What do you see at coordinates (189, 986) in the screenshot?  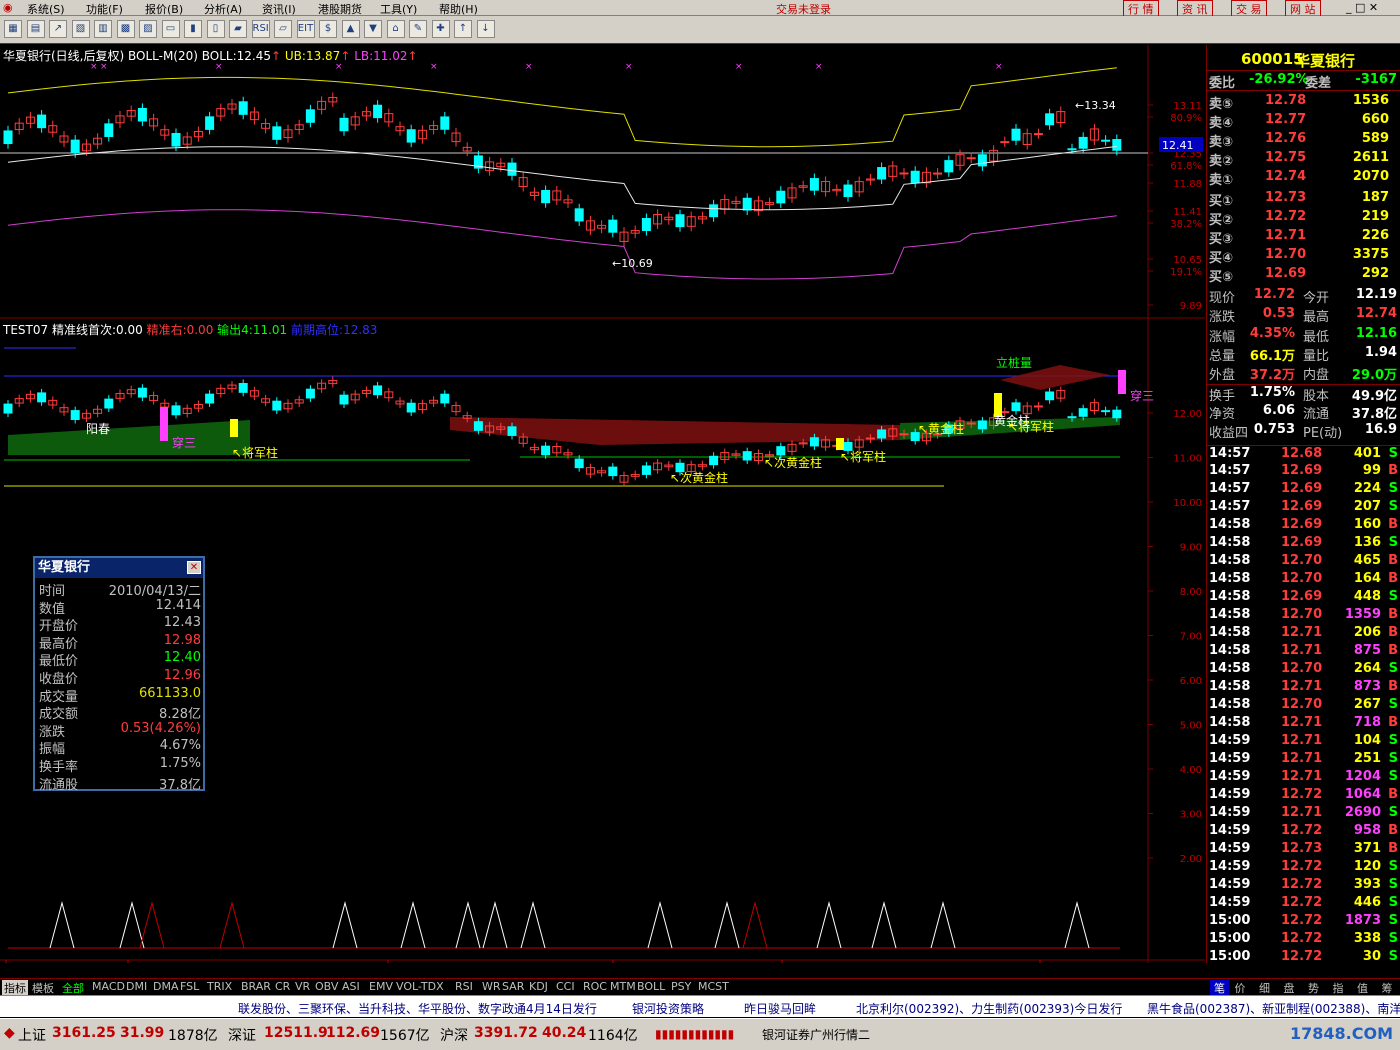 I see `indicator-tab: FSL` at bounding box center [189, 986].